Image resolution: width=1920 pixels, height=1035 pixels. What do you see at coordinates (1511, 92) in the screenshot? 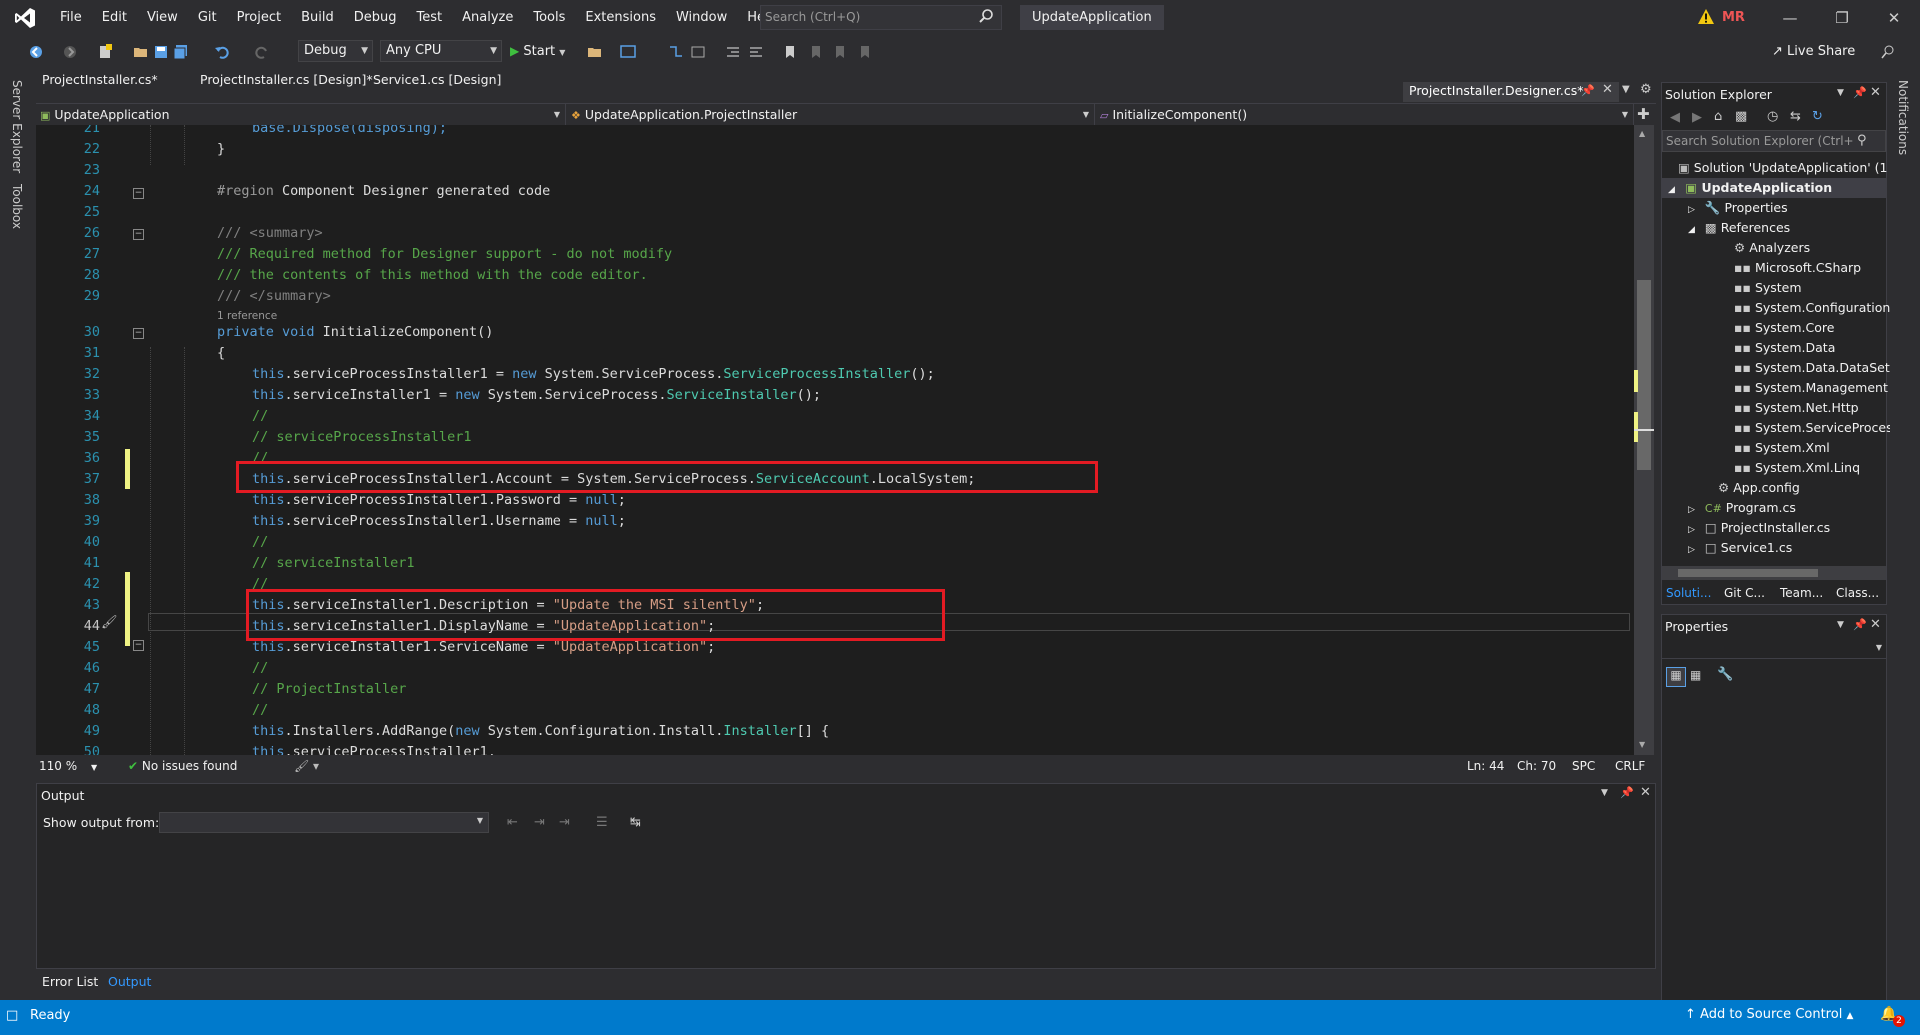
I see `tab-designer-cs-active: ProjectInstaller.Designer.cs* 📌 ✕` at bounding box center [1511, 92].